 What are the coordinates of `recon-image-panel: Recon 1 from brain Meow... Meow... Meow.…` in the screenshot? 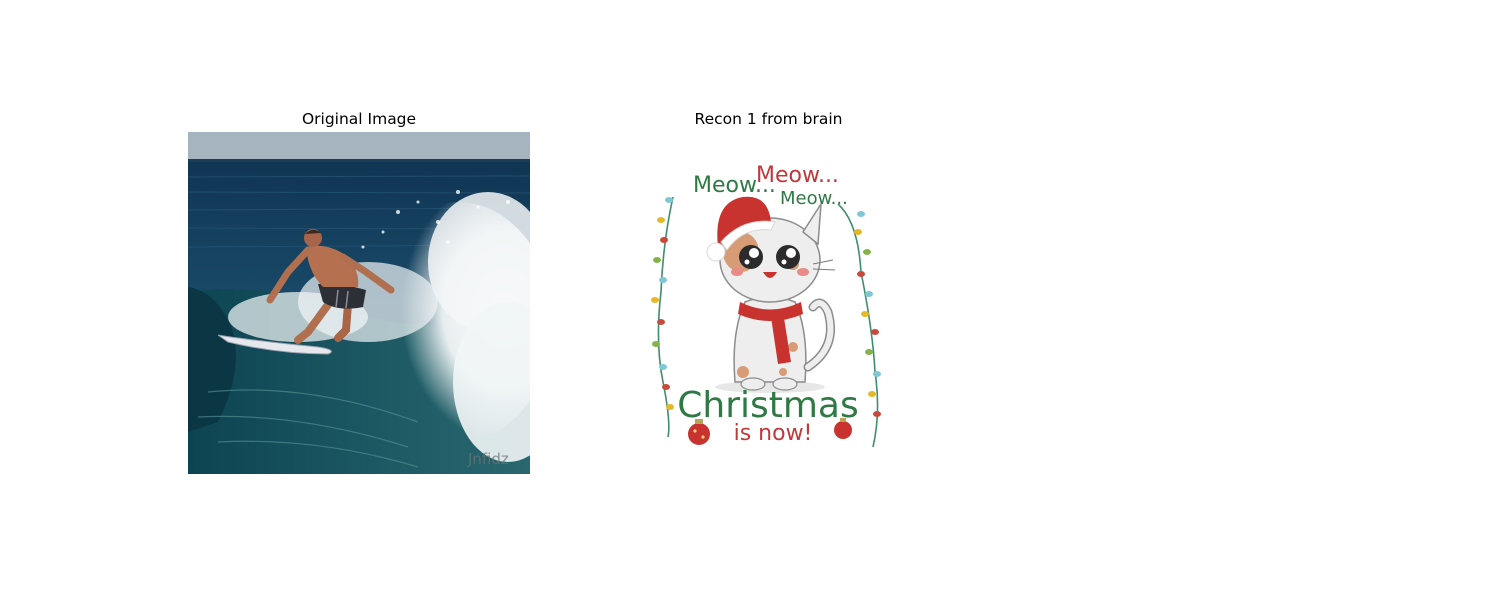 It's located at (768, 292).